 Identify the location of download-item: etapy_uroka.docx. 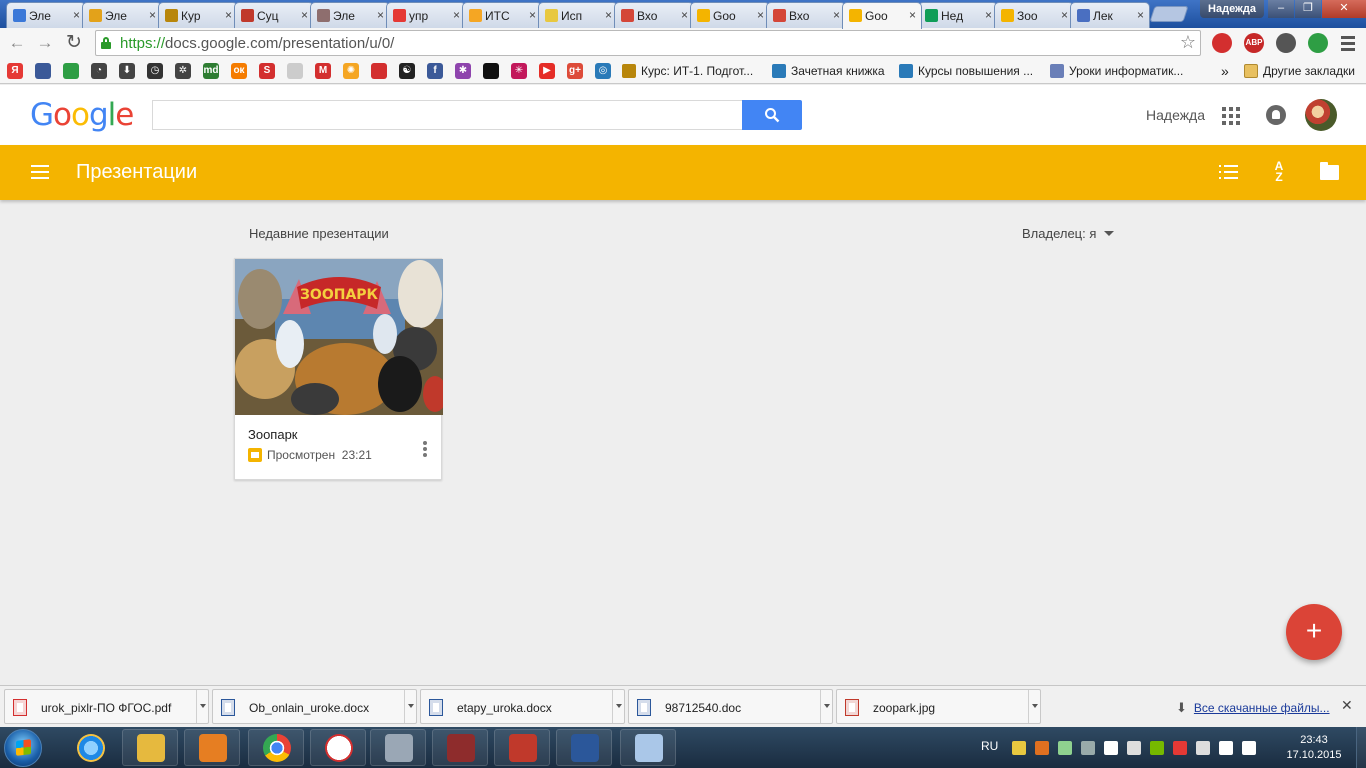
(522, 706).